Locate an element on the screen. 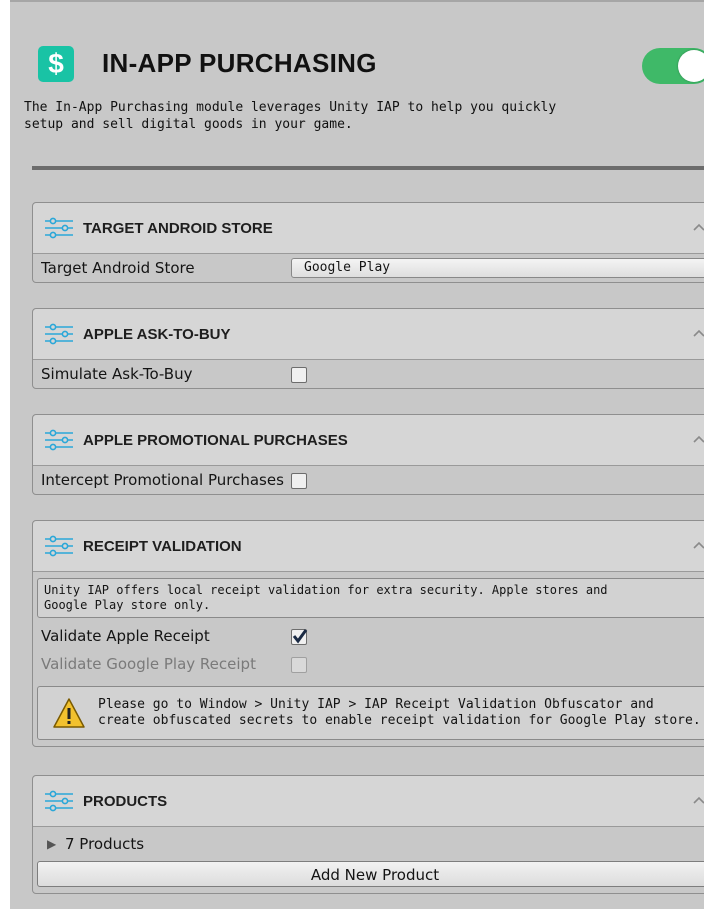 The height and width of the screenshot is (909, 704). service-enable-toggle is located at coordinates (673, 66).